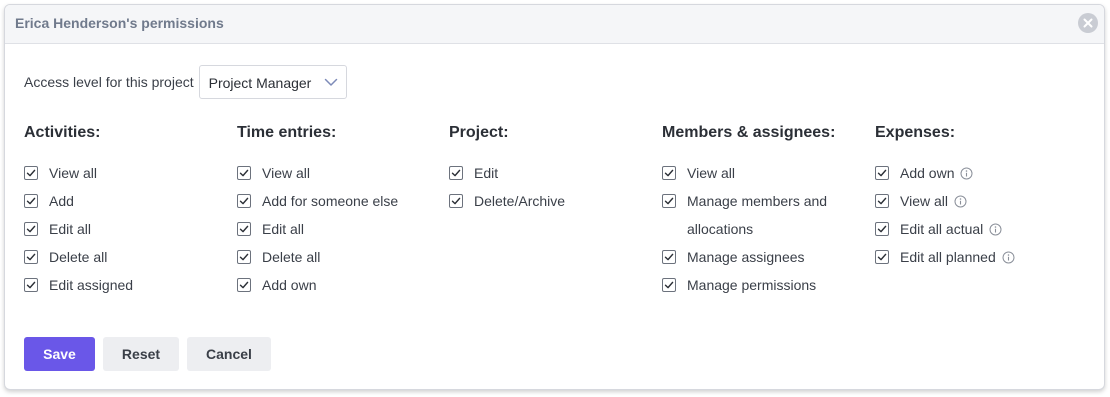 Image resolution: width=1110 pixels, height=397 pixels. Describe the element at coordinates (549, 173) in the screenshot. I see `permission-item: Edit` at that location.